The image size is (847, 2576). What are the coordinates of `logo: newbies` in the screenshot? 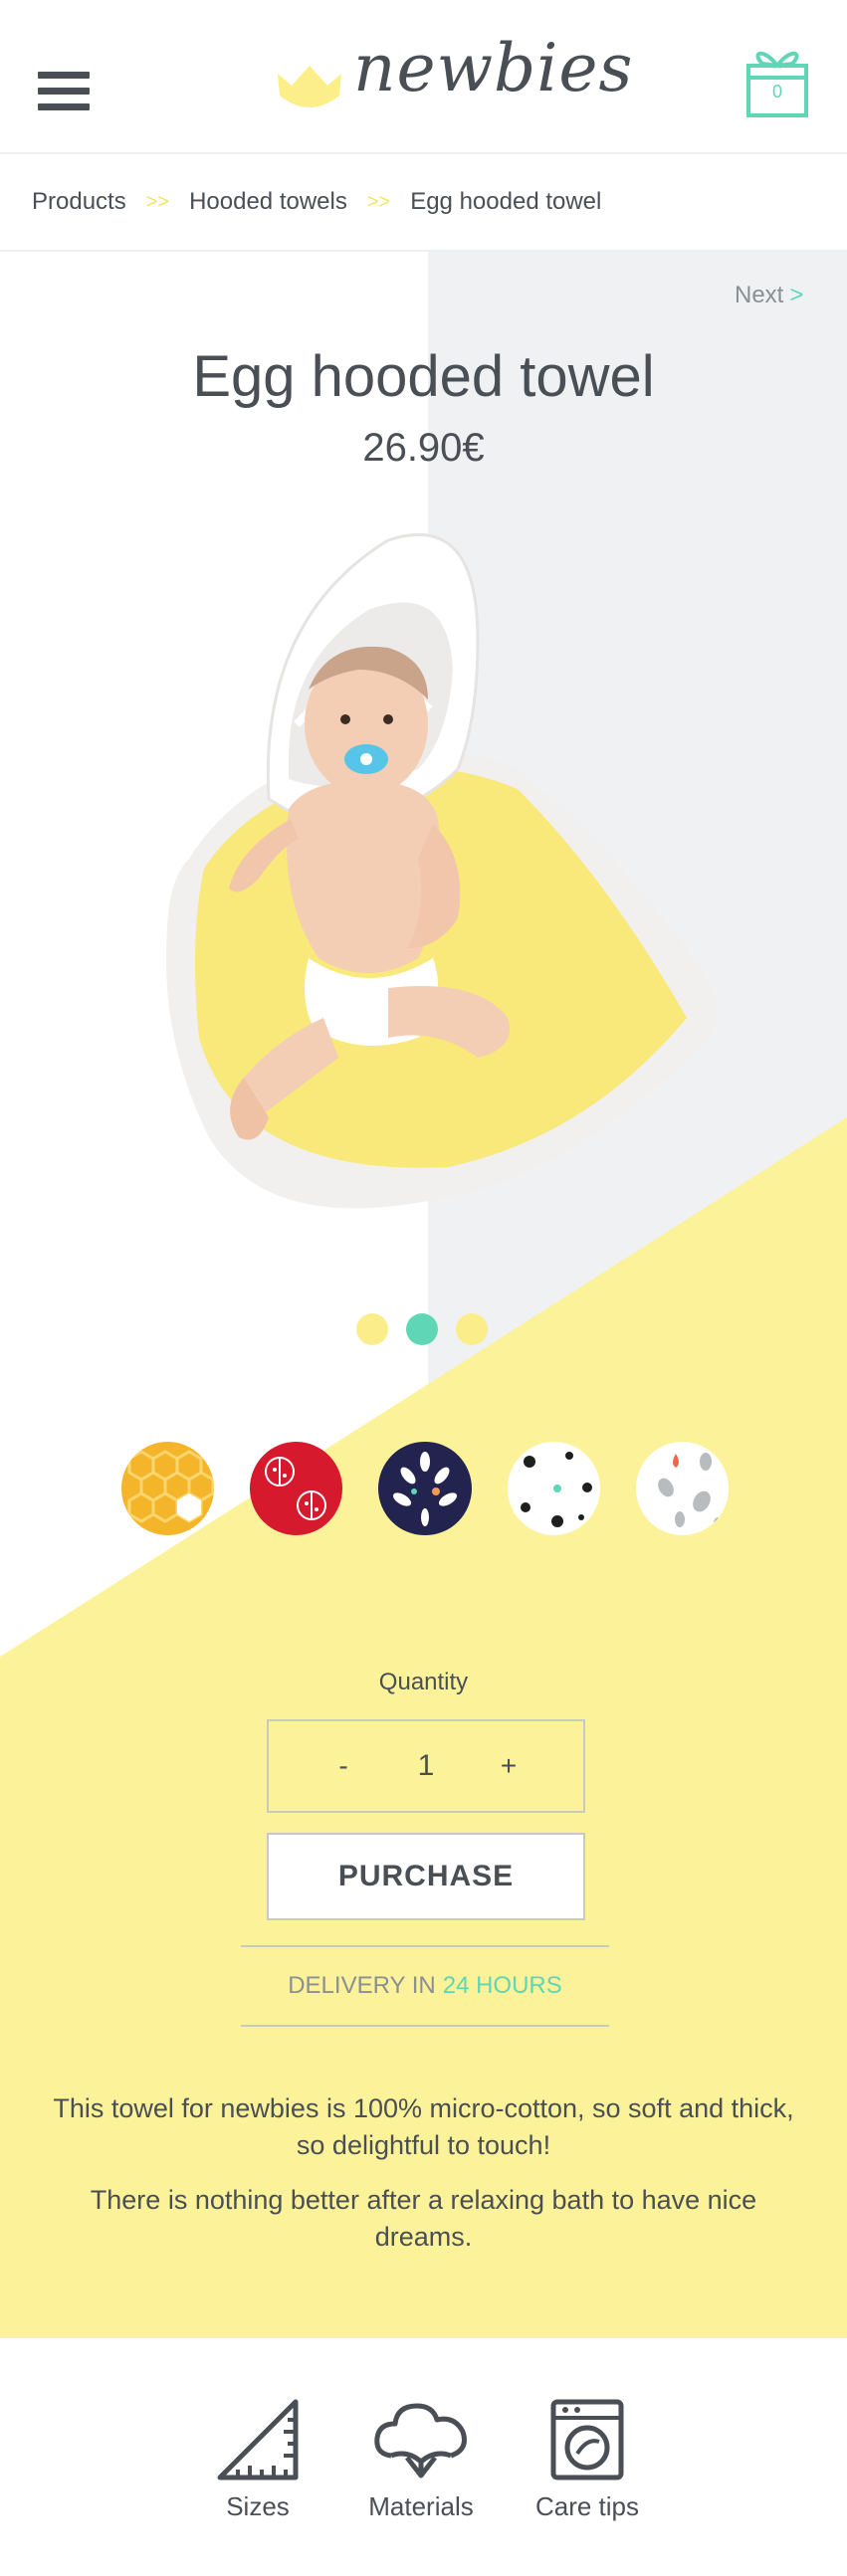 It's located at (453, 77).